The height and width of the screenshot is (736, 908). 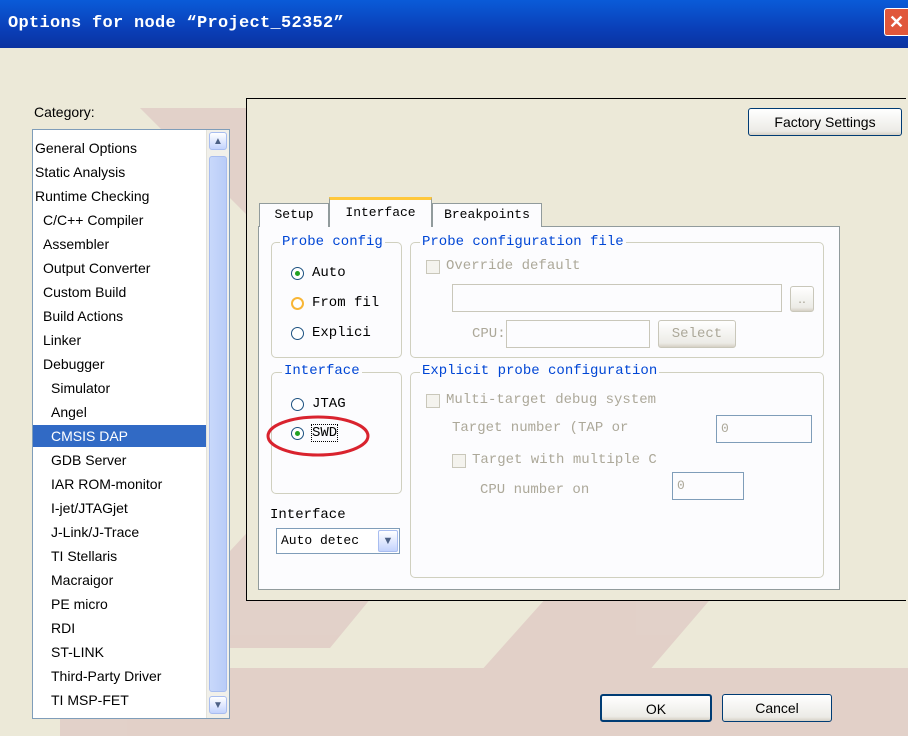 I want to click on interface-legend: Interface, so click(x=322, y=371).